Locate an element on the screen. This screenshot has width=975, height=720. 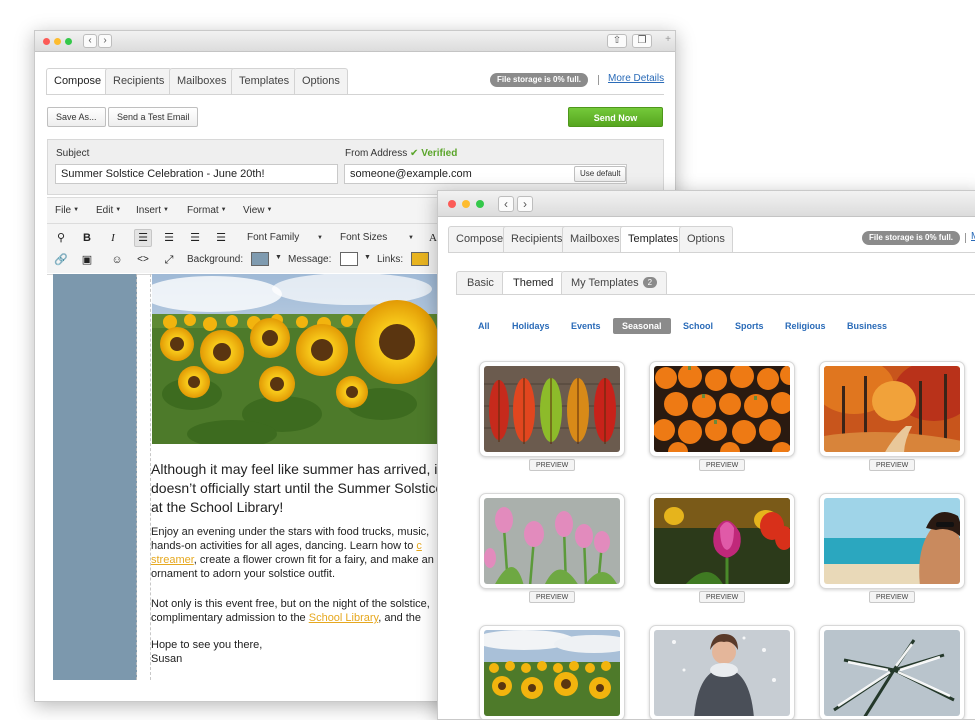
autumn-forest-image is located at coordinates (892, 409).